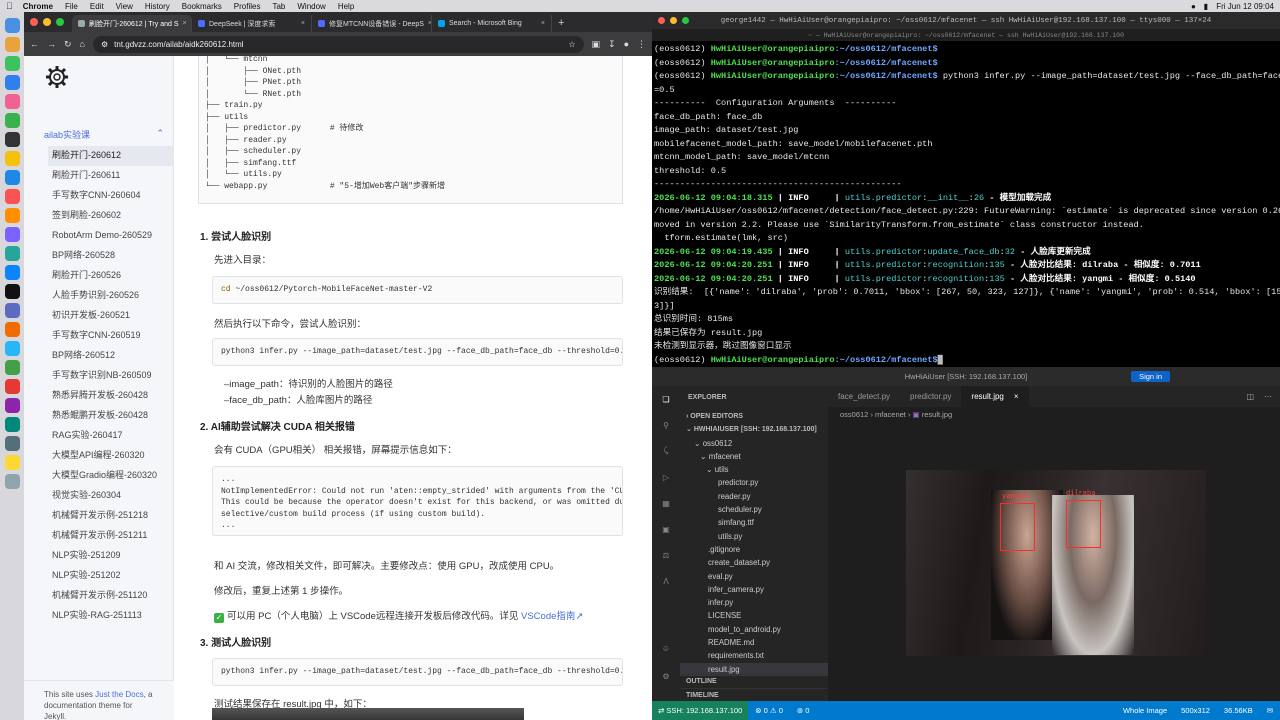 This screenshot has height=720, width=1280. Describe the element at coordinates (252, 23) in the screenshot. I see `browser-tab-2: DeepSeek | 深度求索 ×` at that location.